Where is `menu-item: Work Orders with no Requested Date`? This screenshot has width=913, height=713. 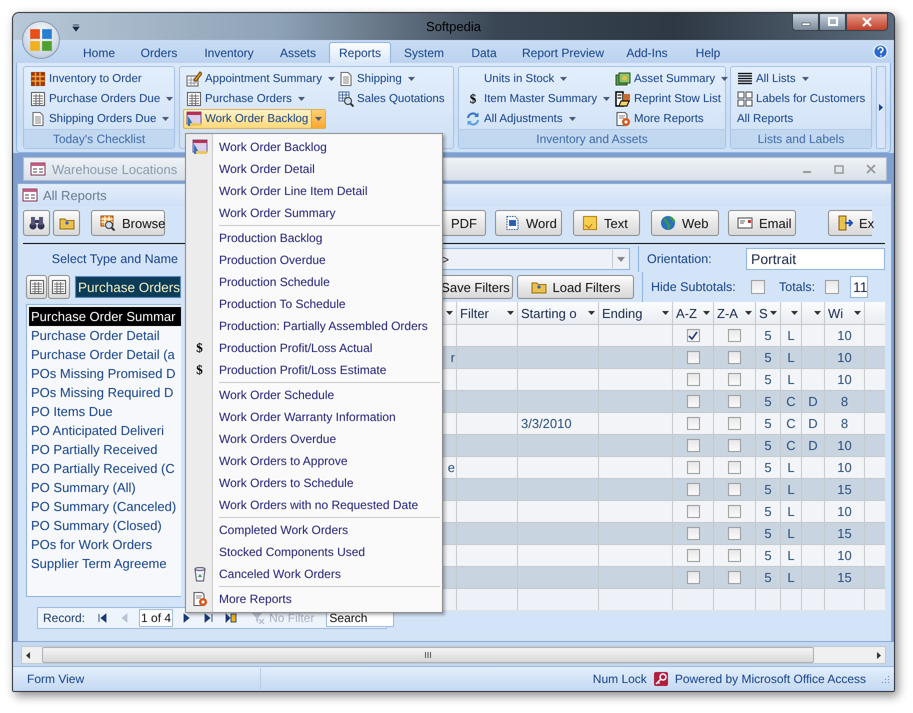 menu-item: Work Orders with no Requested Date is located at coordinates (314, 505).